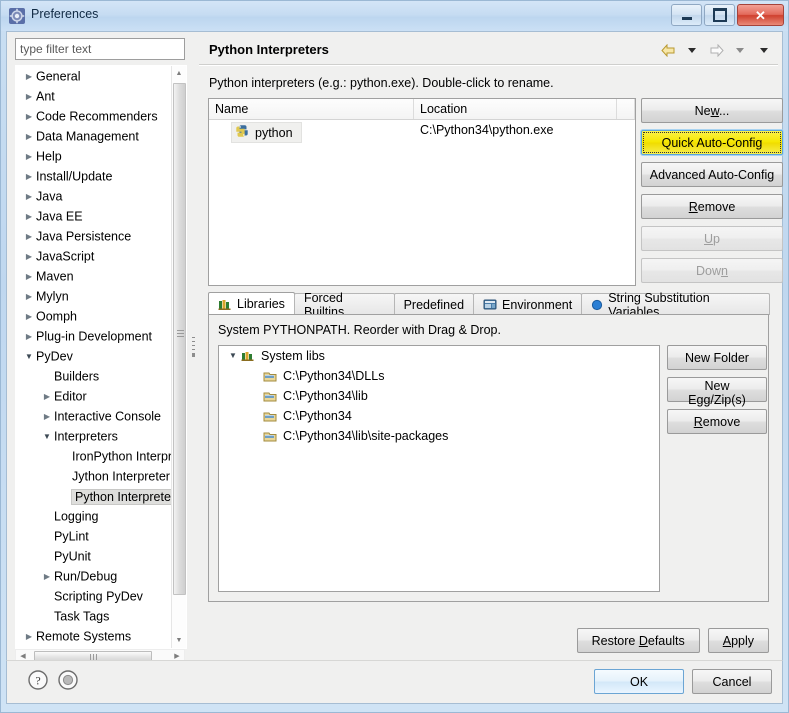 This screenshot has height=713, width=789. Describe the element at coordinates (94, 196) in the screenshot. I see `sidebar-item-java: ▶ Java` at that location.